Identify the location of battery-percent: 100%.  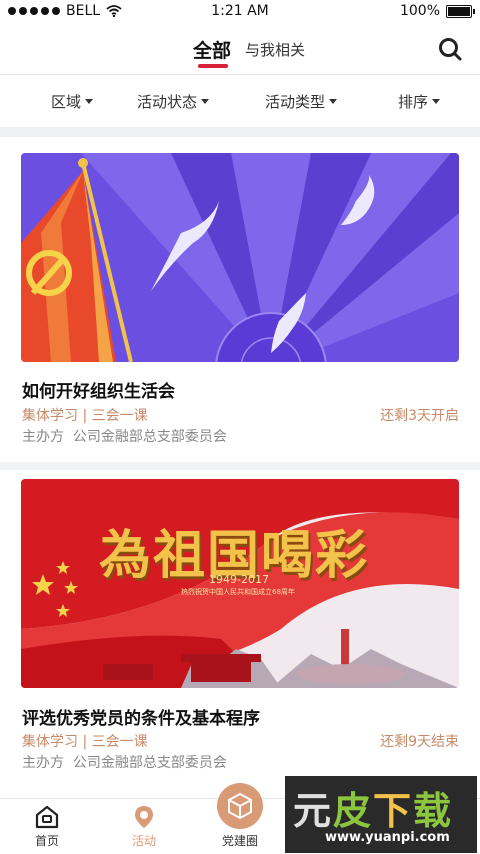
(419, 11).